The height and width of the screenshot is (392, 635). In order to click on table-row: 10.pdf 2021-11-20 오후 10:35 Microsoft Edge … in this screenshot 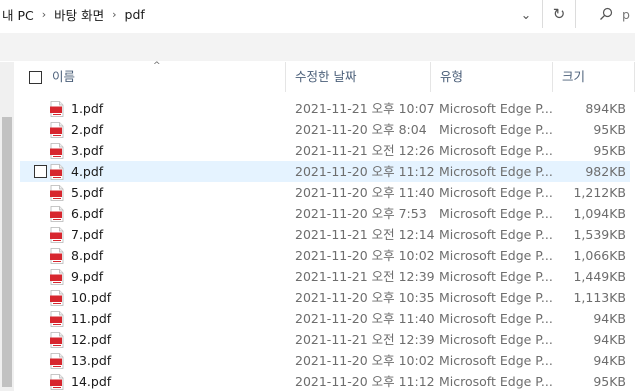, I will do `click(325, 297)`.